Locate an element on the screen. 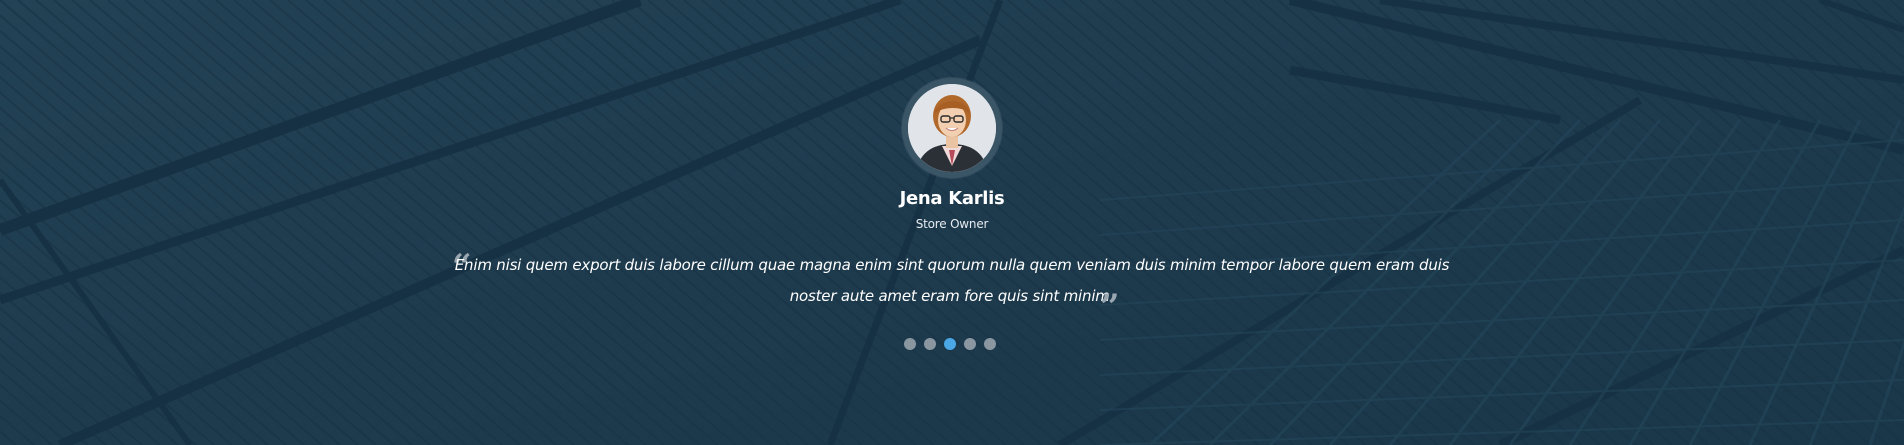 The height and width of the screenshot is (445, 1904). testimonial-pager is located at coordinates (950, 345).